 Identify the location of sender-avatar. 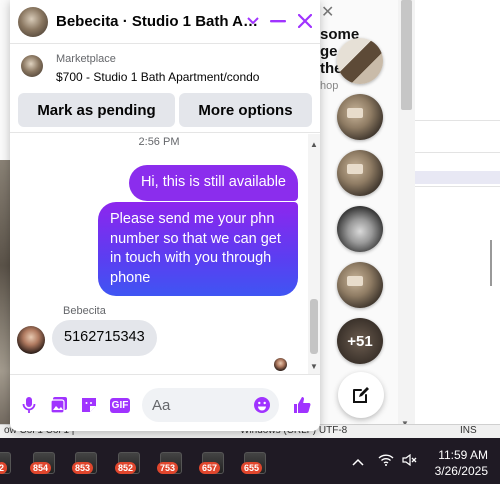
(31, 340).